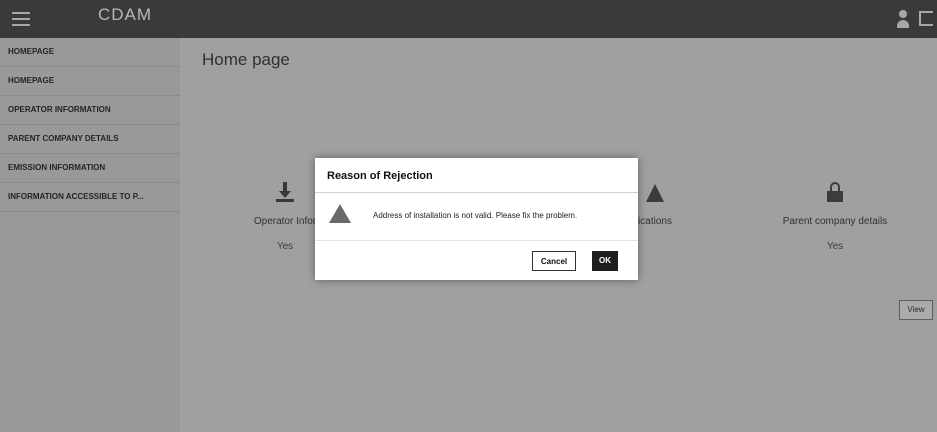 This screenshot has width=937, height=432. I want to click on warning-icon, so click(340, 215).